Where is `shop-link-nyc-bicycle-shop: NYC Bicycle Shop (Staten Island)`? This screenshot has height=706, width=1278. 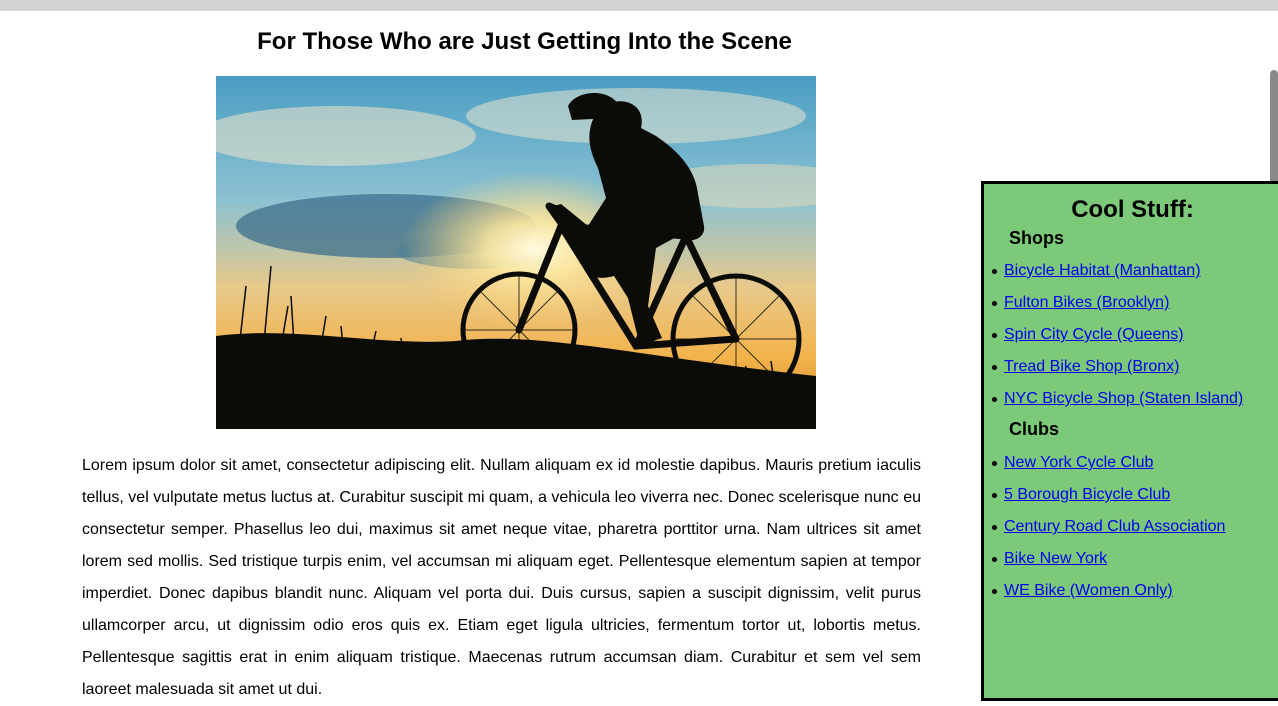 shop-link-nyc-bicycle-shop: NYC Bicycle Shop (Staten Island) is located at coordinates (1123, 398).